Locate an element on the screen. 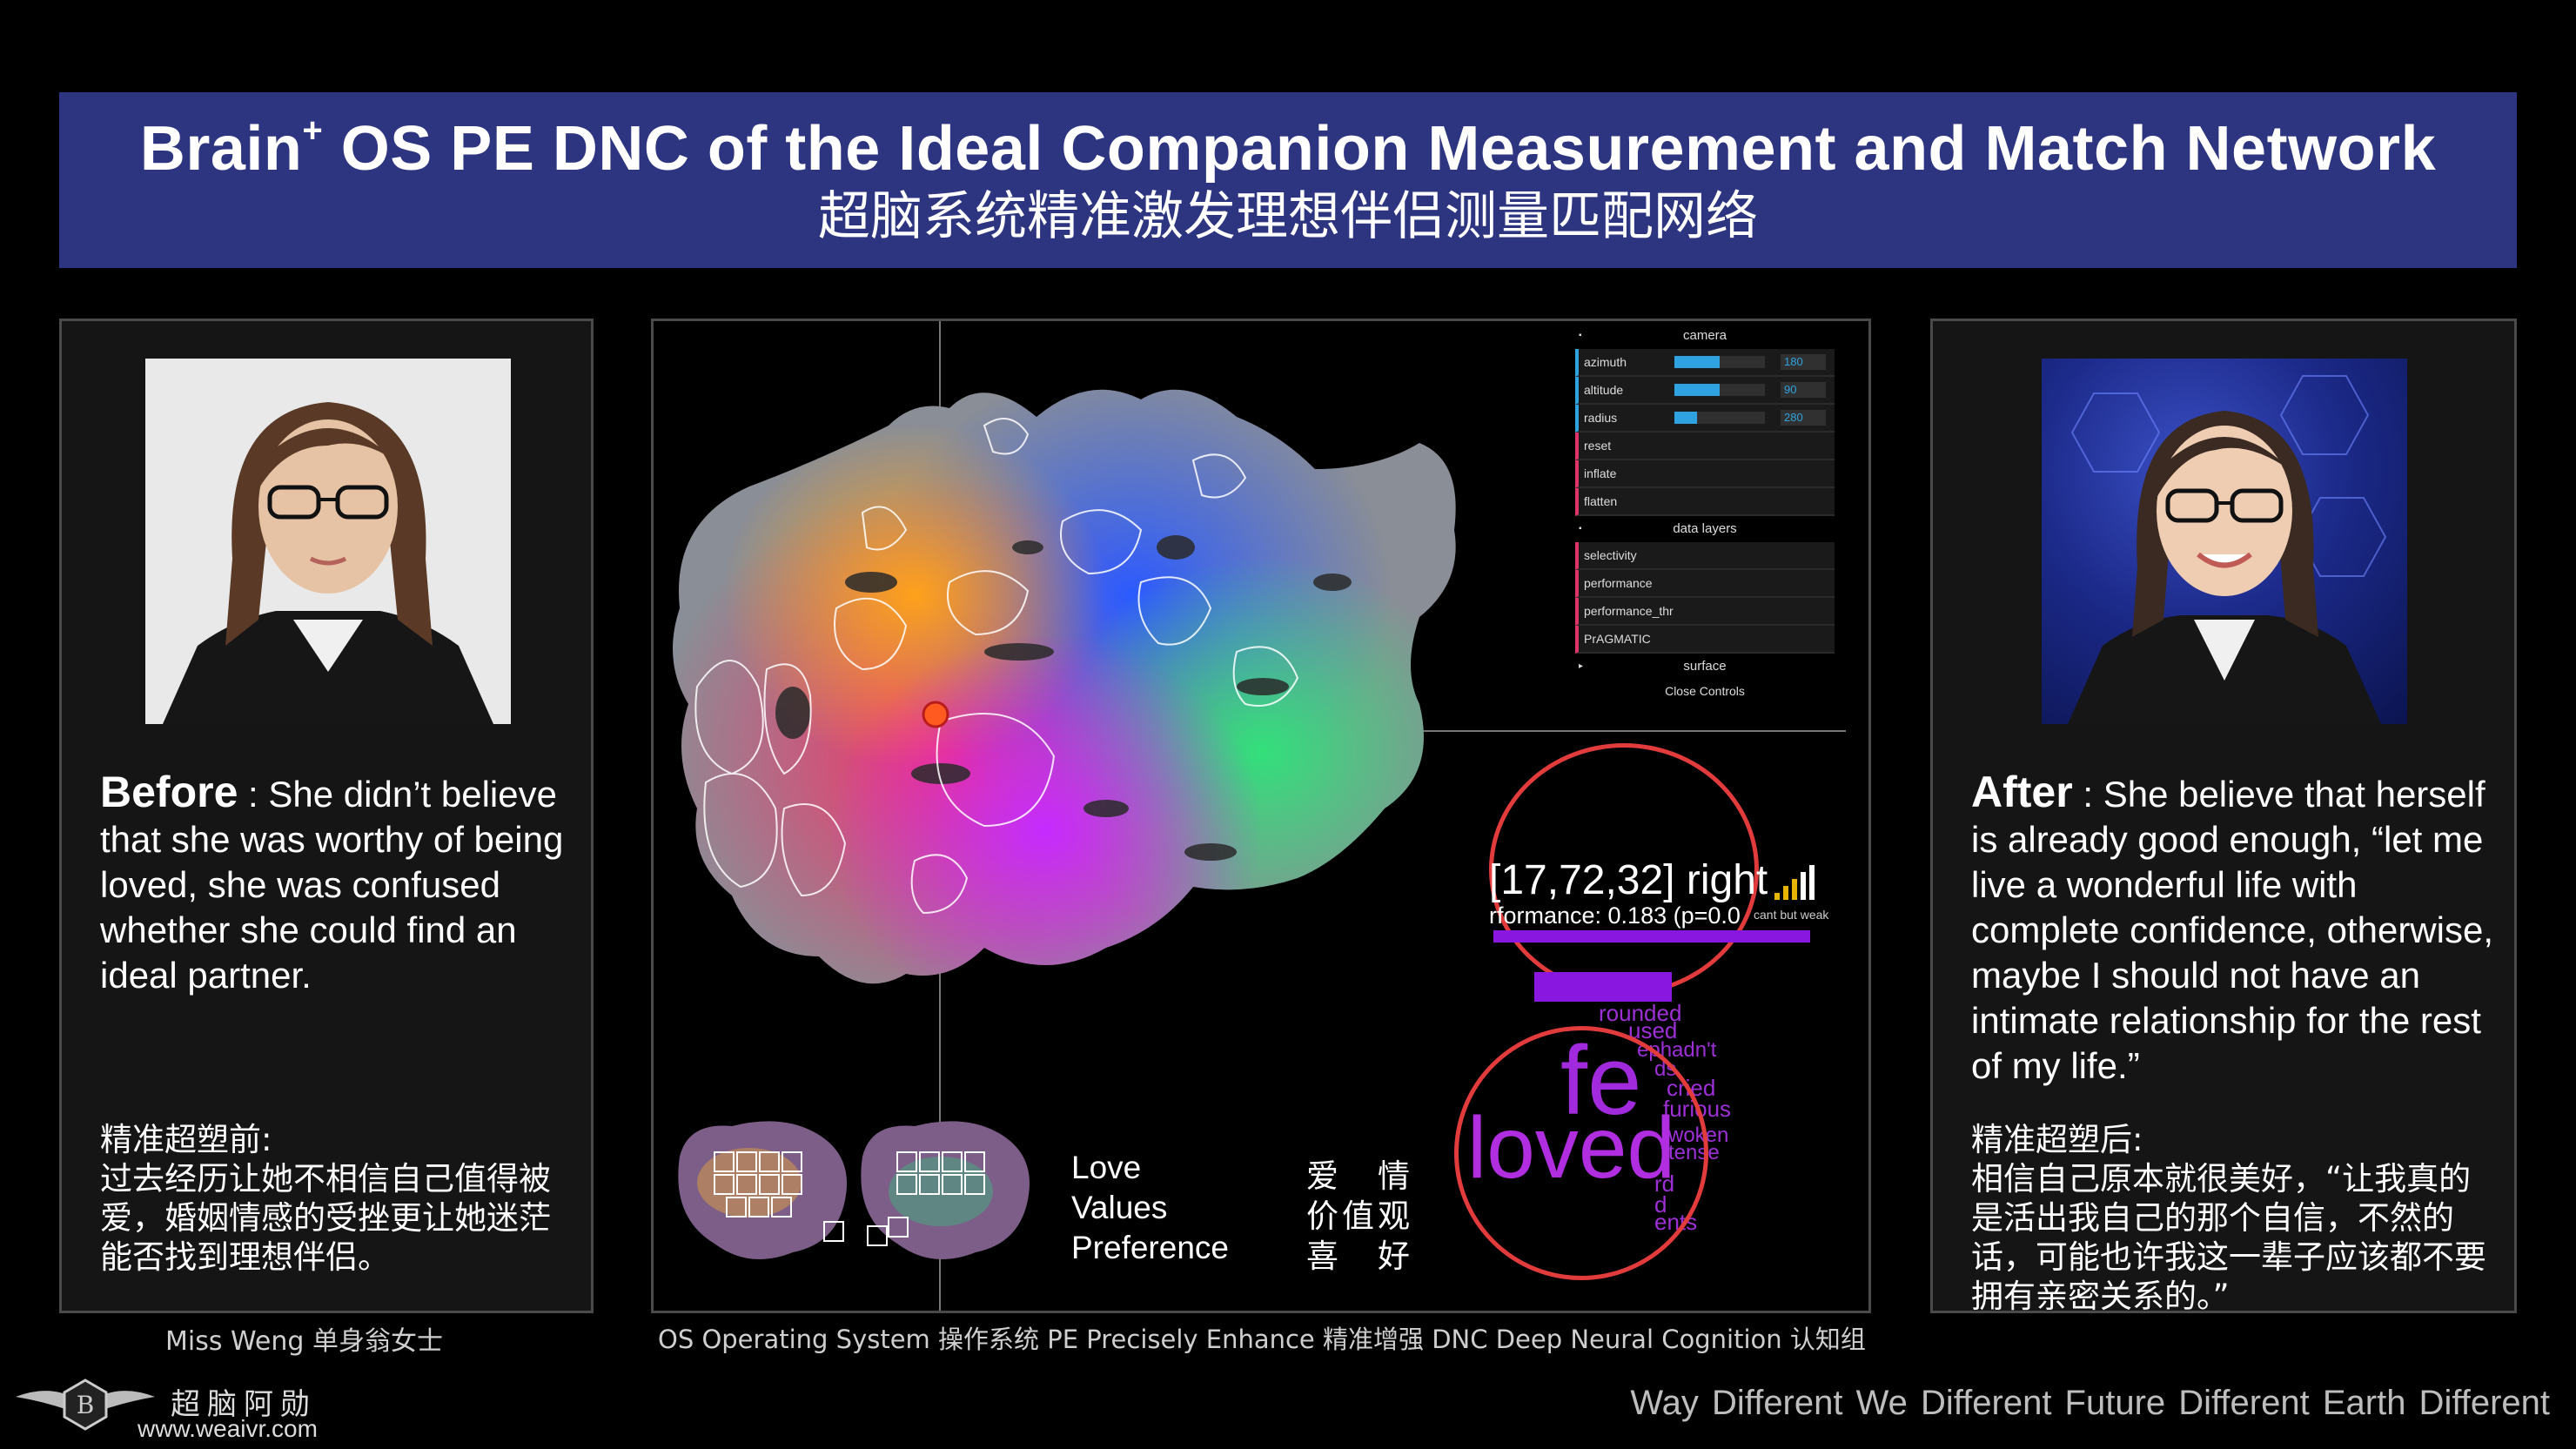 This screenshot has width=2576, height=1449. brain-thumbnails is located at coordinates (854, 1190).